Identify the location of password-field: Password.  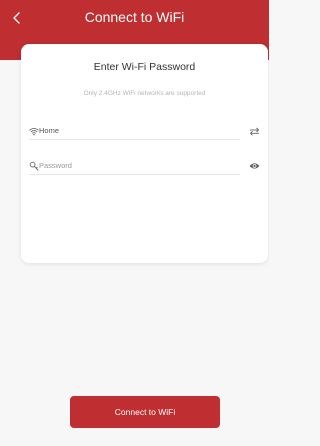
(144, 168).